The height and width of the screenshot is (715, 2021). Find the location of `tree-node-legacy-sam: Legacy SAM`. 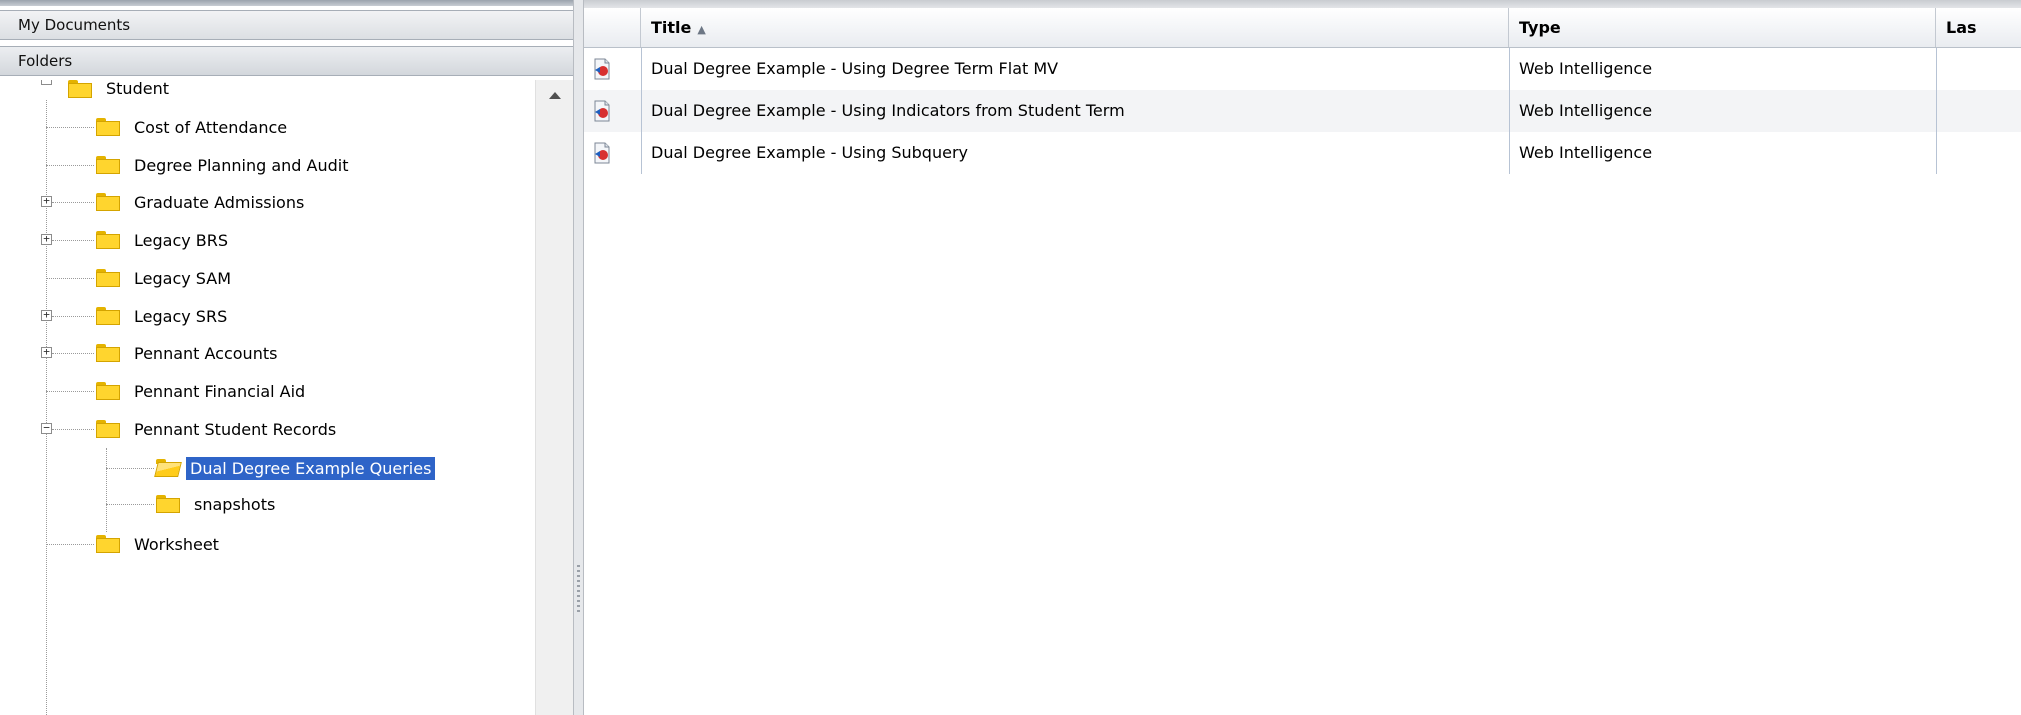

tree-node-legacy-sam: Legacy SAM is located at coordinates (165, 278).